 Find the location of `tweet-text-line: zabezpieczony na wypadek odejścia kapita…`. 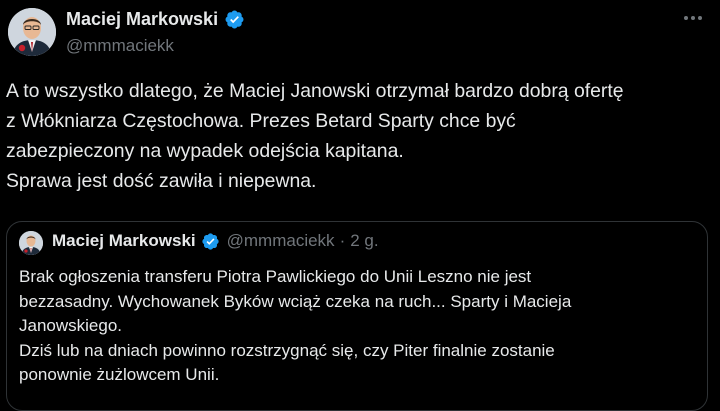

tweet-text-line: zabezpieczony na wypadek odejścia kapita… is located at coordinates (205, 151).